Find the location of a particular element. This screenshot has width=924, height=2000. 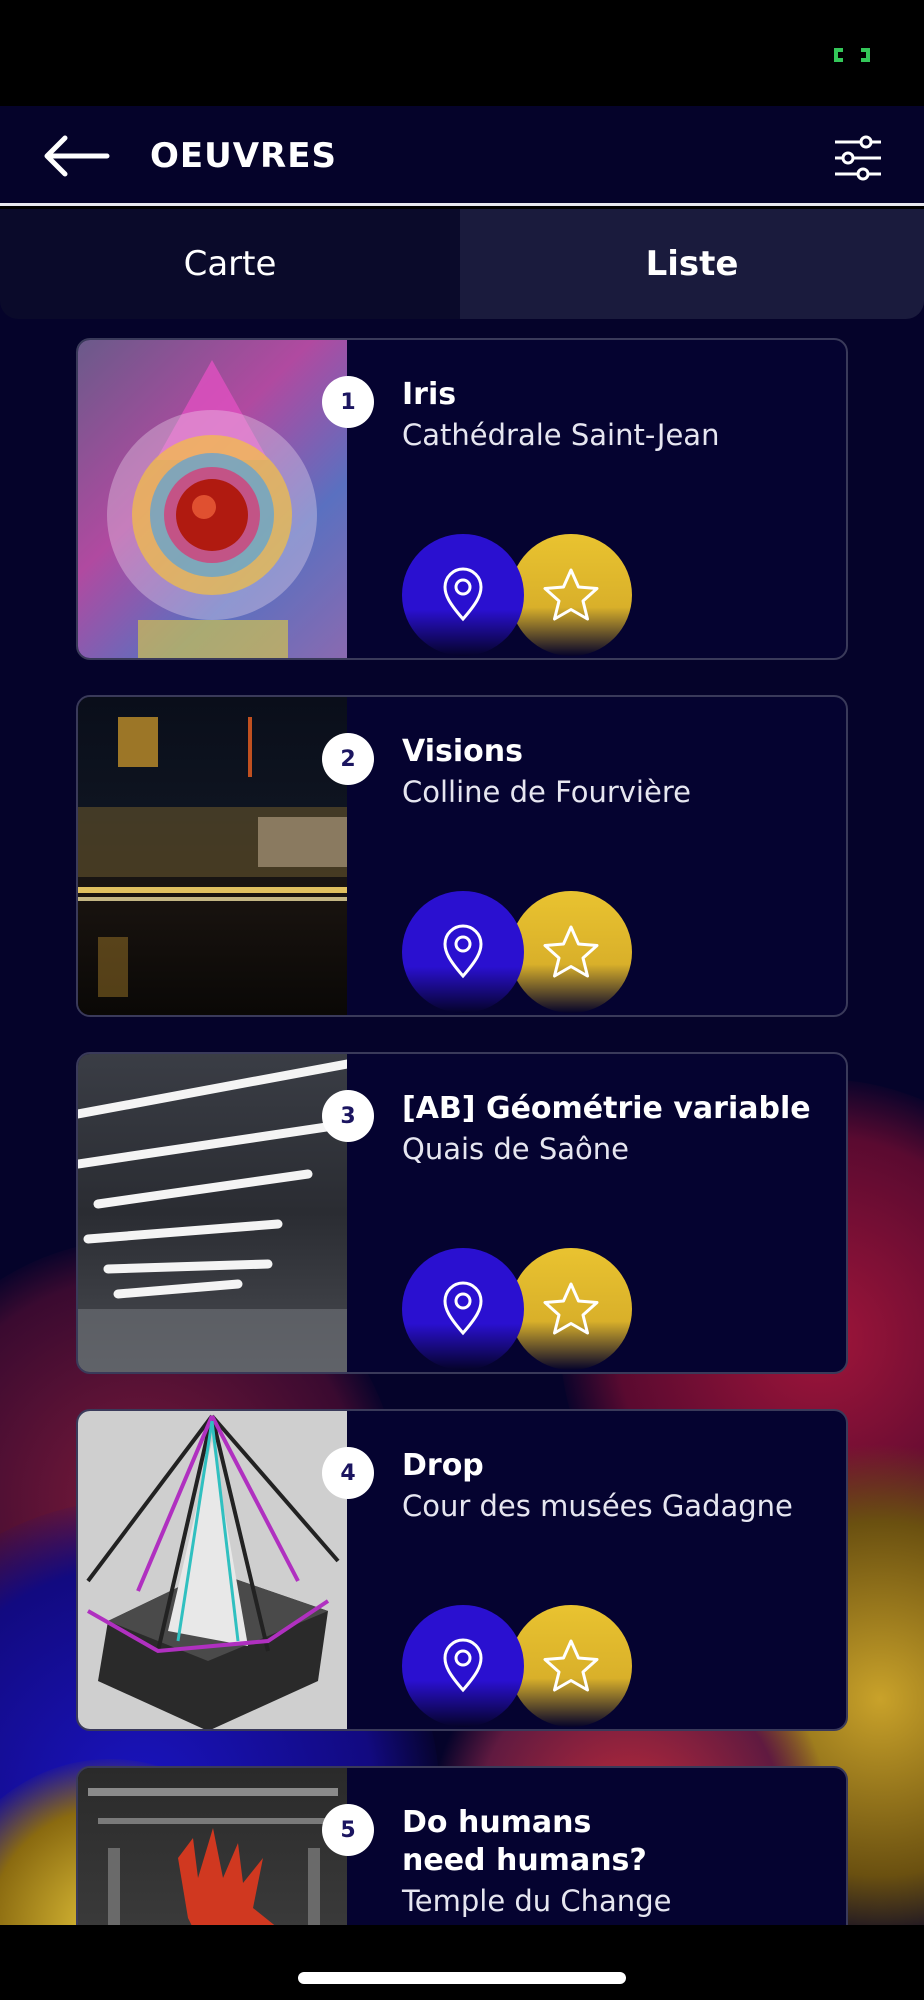

artwork-card: 3 [AB] Géométrie variable Quais de Saône is located at coordinates (462, 1213).